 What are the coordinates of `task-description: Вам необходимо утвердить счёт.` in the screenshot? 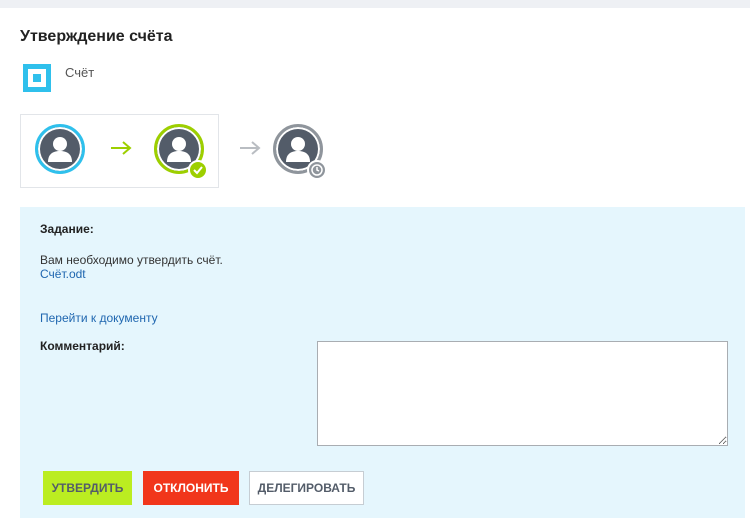 It's located at (131, 260).